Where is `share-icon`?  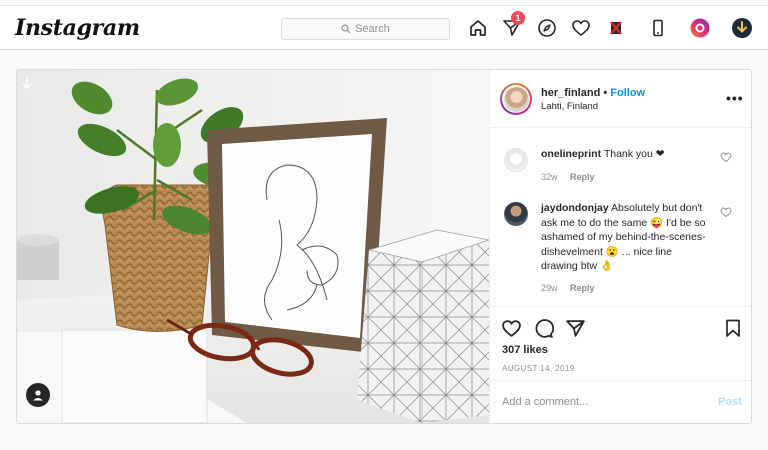
share-icon is located at coordinates (575, 328).